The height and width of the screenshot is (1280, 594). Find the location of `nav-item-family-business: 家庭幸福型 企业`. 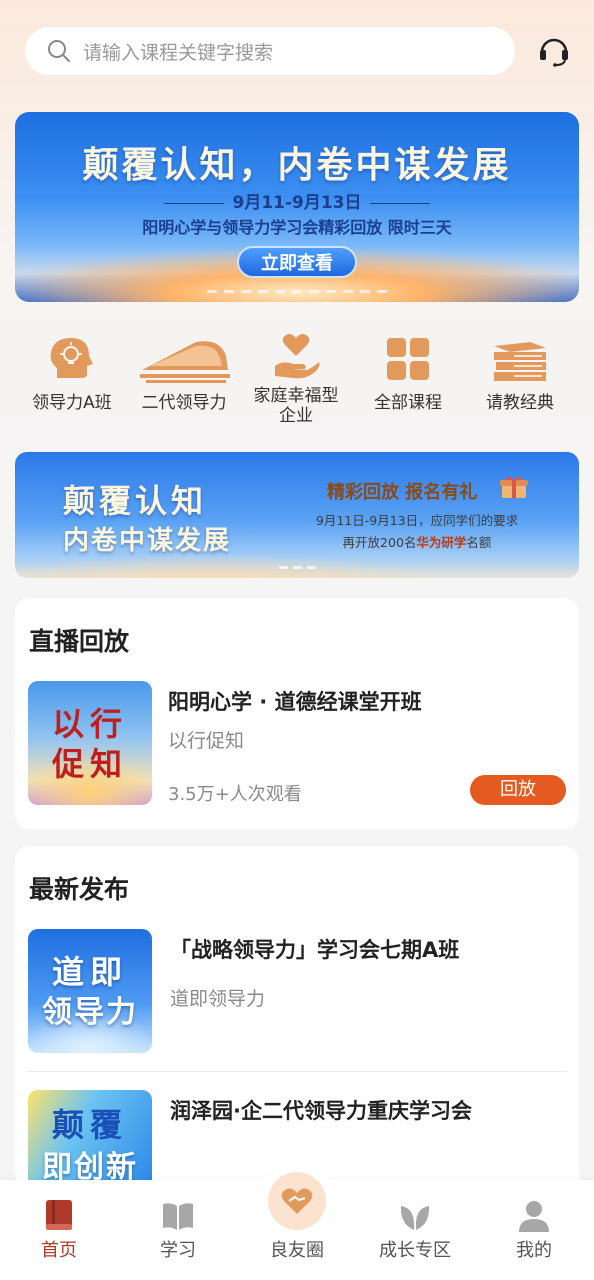

nav-item-family-business: 家庭幸福型 企业 is located at coordinates (296, 378).